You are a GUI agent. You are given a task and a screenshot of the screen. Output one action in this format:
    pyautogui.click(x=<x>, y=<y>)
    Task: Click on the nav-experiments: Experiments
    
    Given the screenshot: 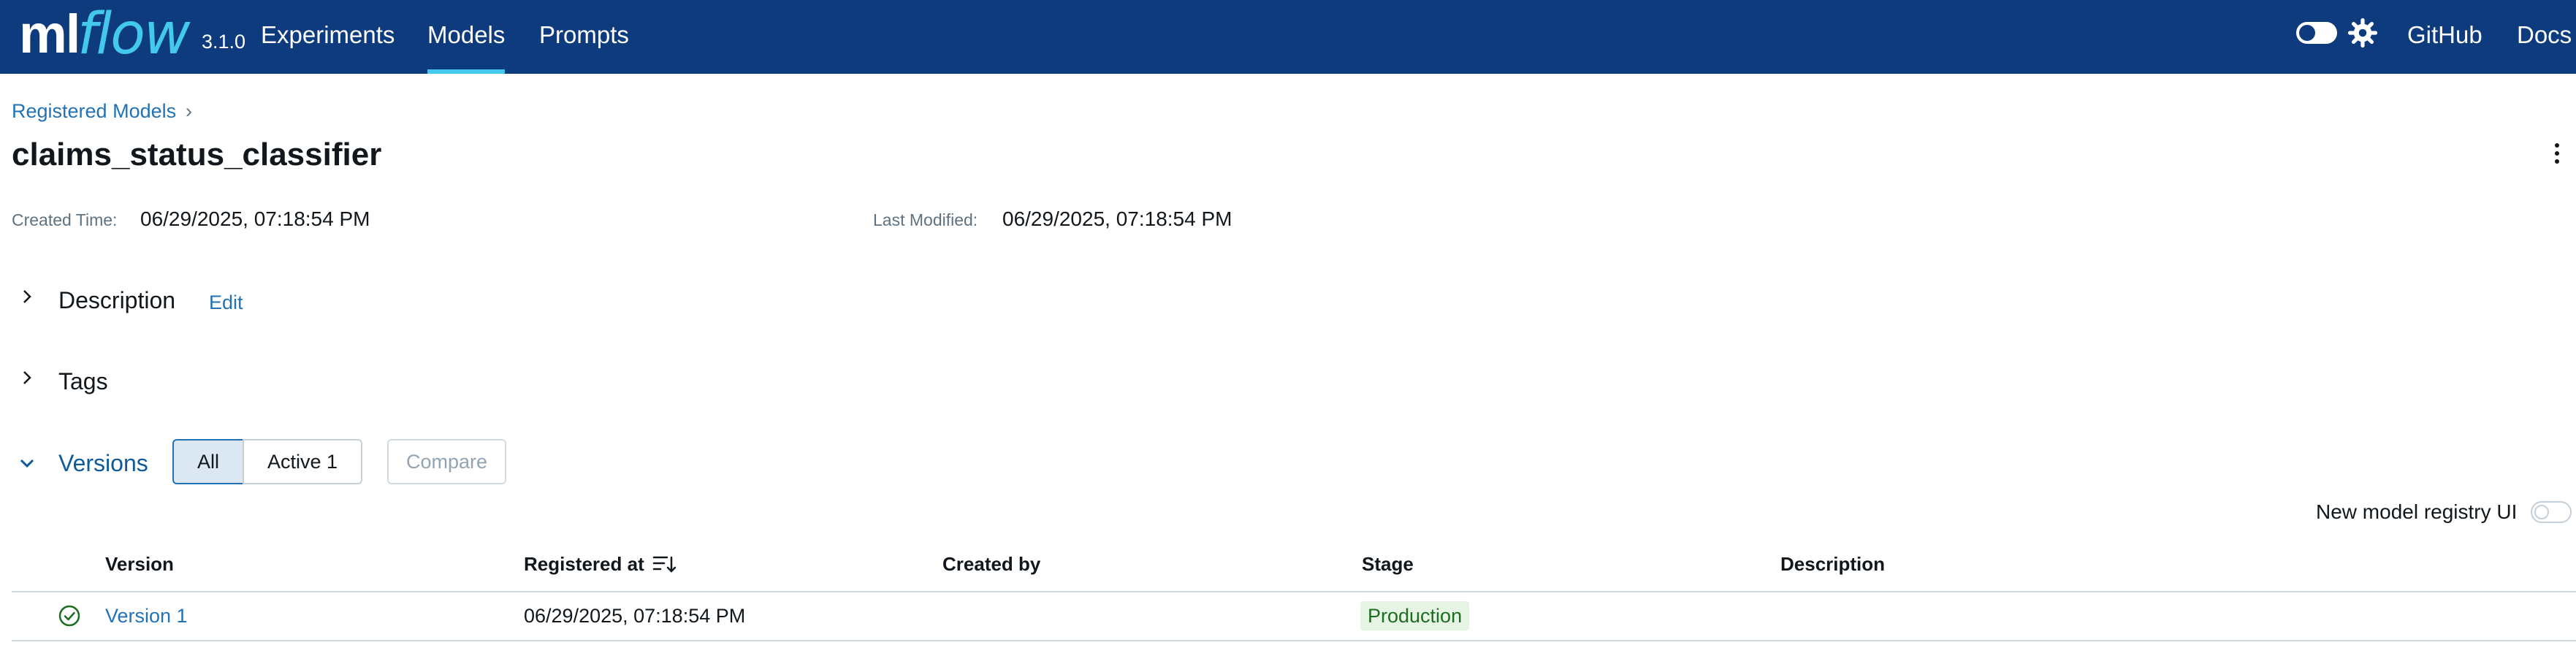 What is the action you would take?
    pyautogui.click(x=328, y=37)
    